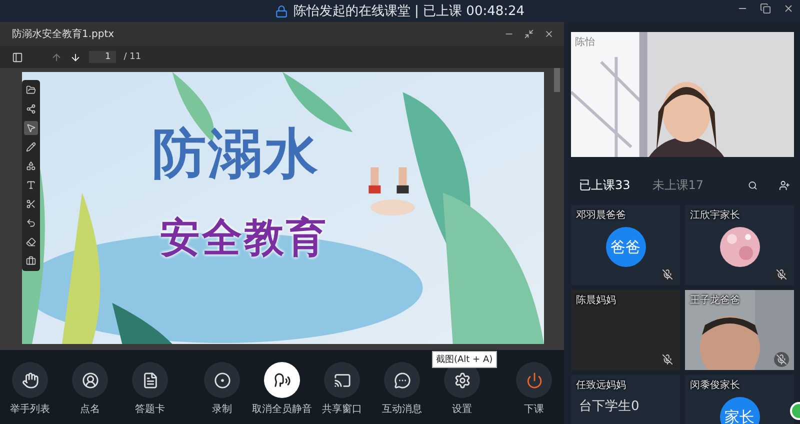 This screenshot has width=800, height=424. Describe the element at coordinates (64, 34) in the screenshot. I see `document-title: 防溺水安全教育1.pptx` at that location.